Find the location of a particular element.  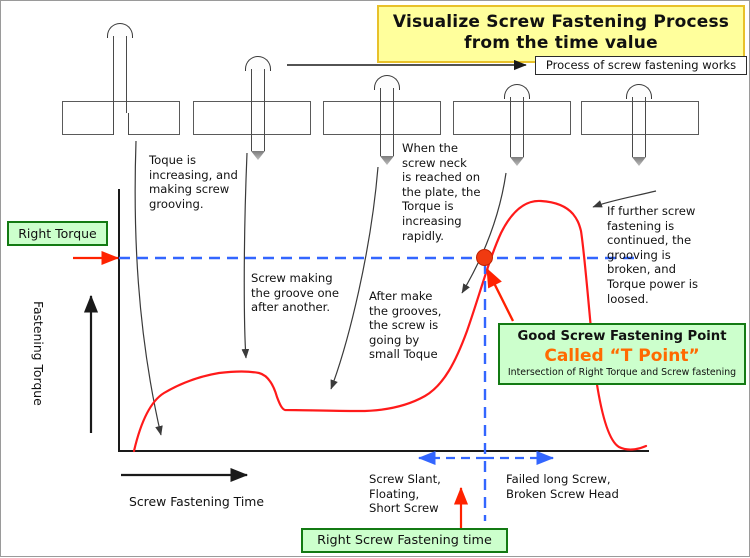

y-axis-label: Fastening Torque is located at coordinates (38, 353).